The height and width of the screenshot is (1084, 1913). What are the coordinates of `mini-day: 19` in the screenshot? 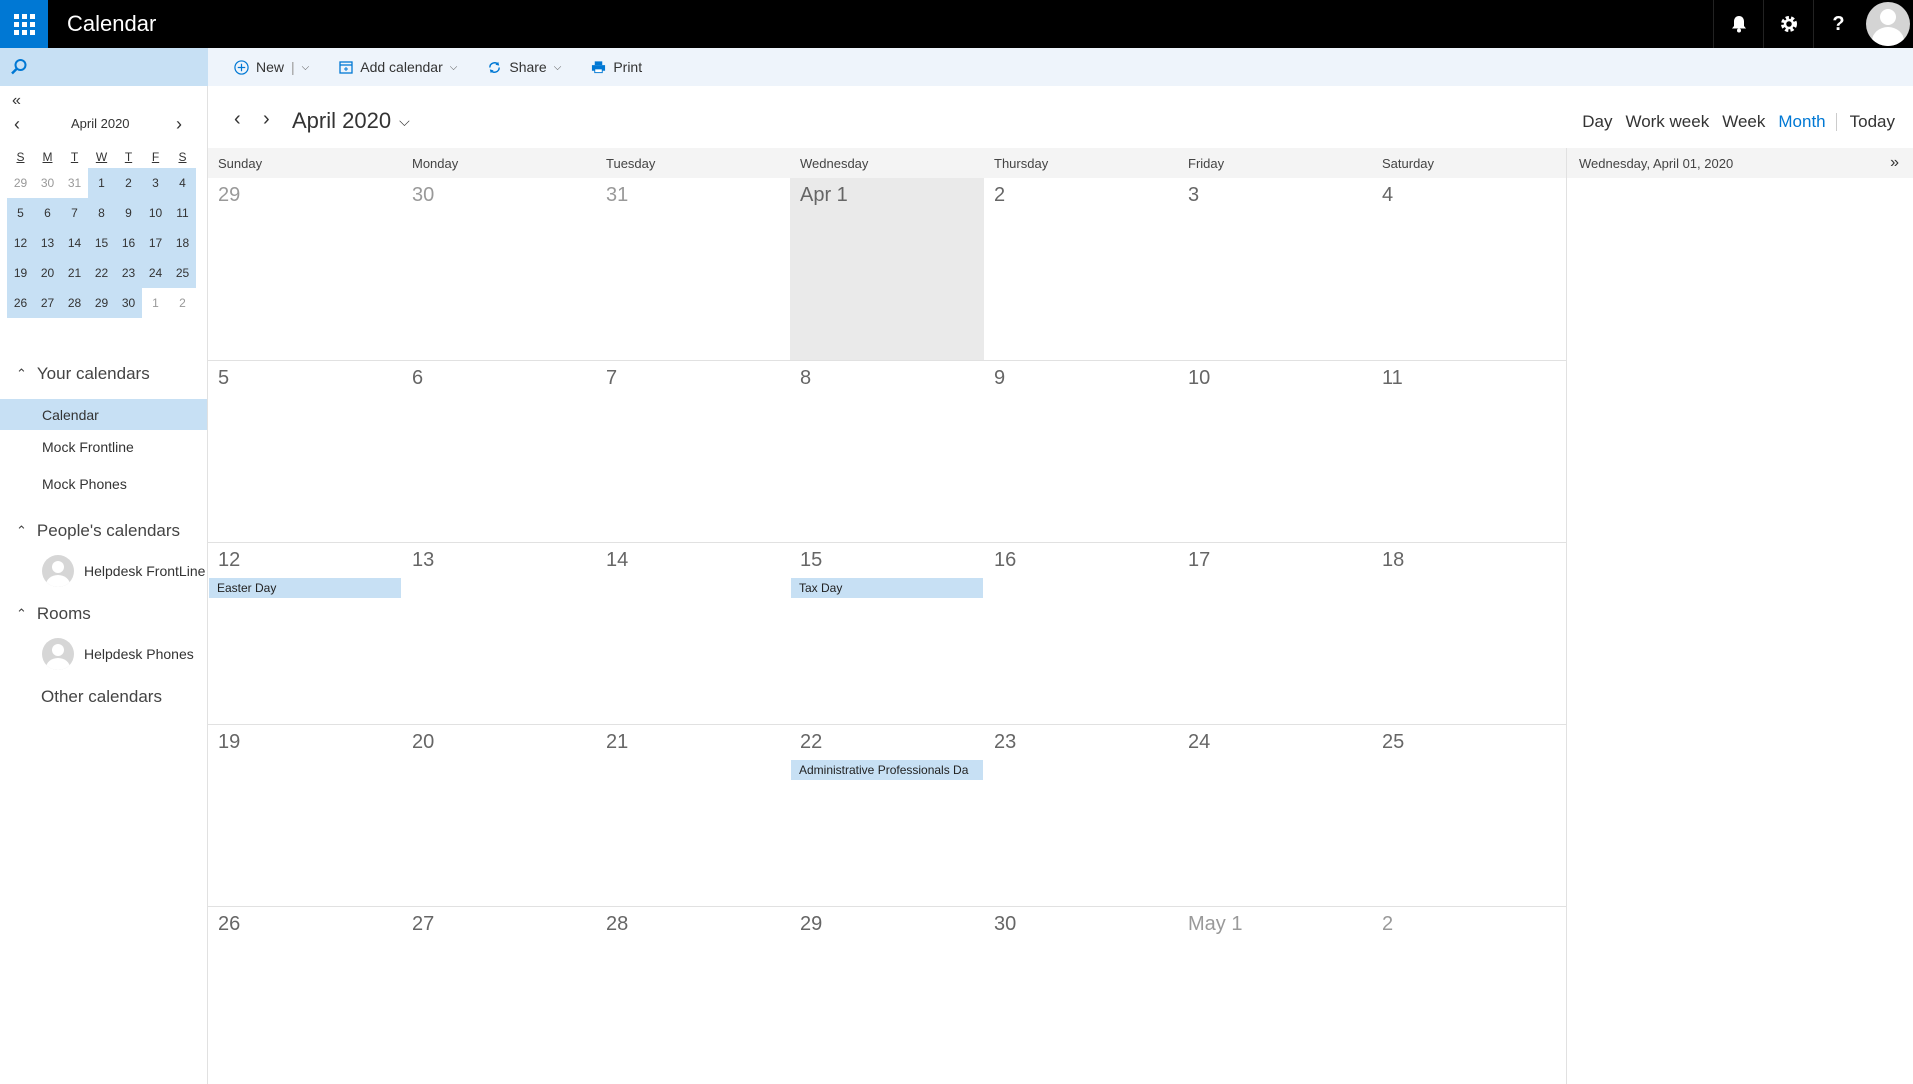 It's located at (20, 273).